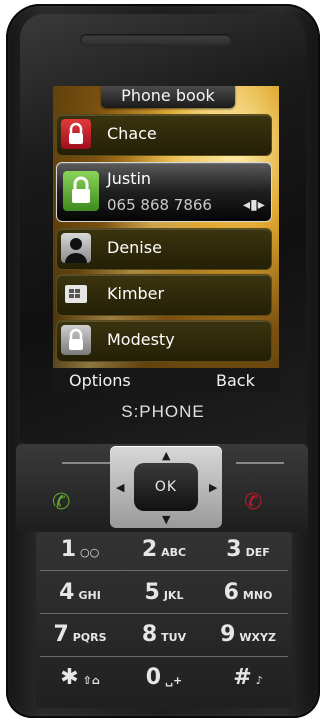  What do you see at coordinates (248, 550) in the screenshot?
I see `key-3: 3 DEF` at bounding box center [248, 550].